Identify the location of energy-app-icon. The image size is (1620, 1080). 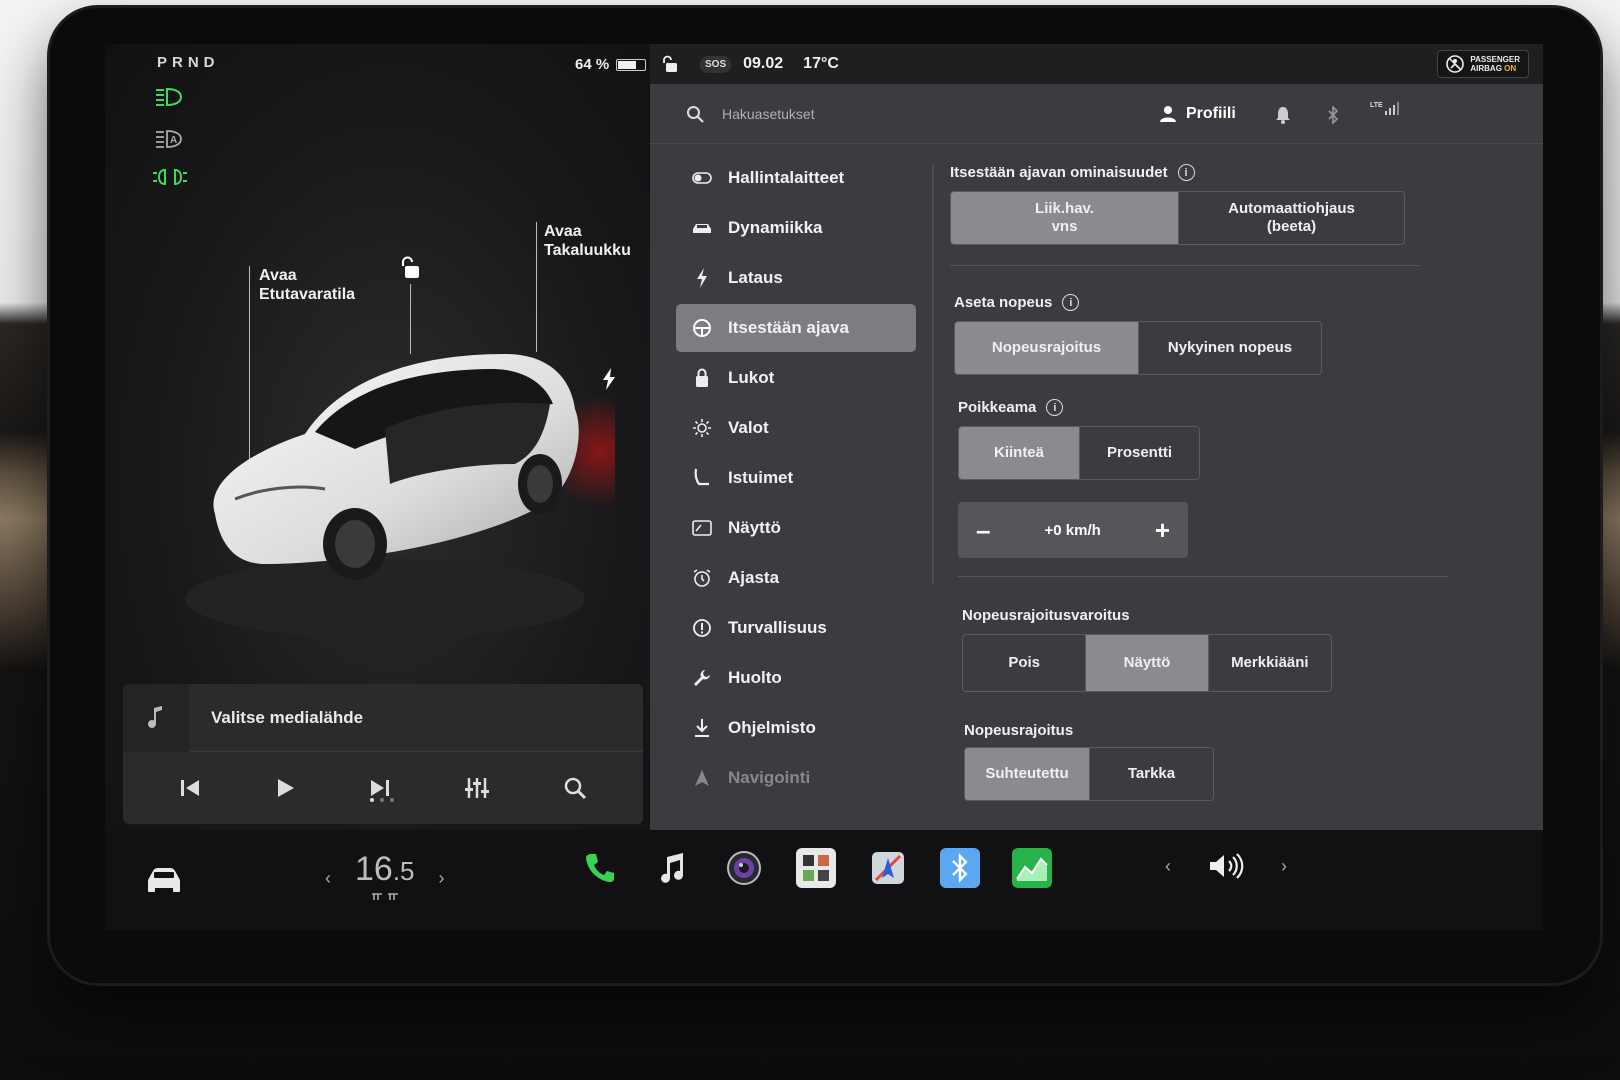
(1032, 868).